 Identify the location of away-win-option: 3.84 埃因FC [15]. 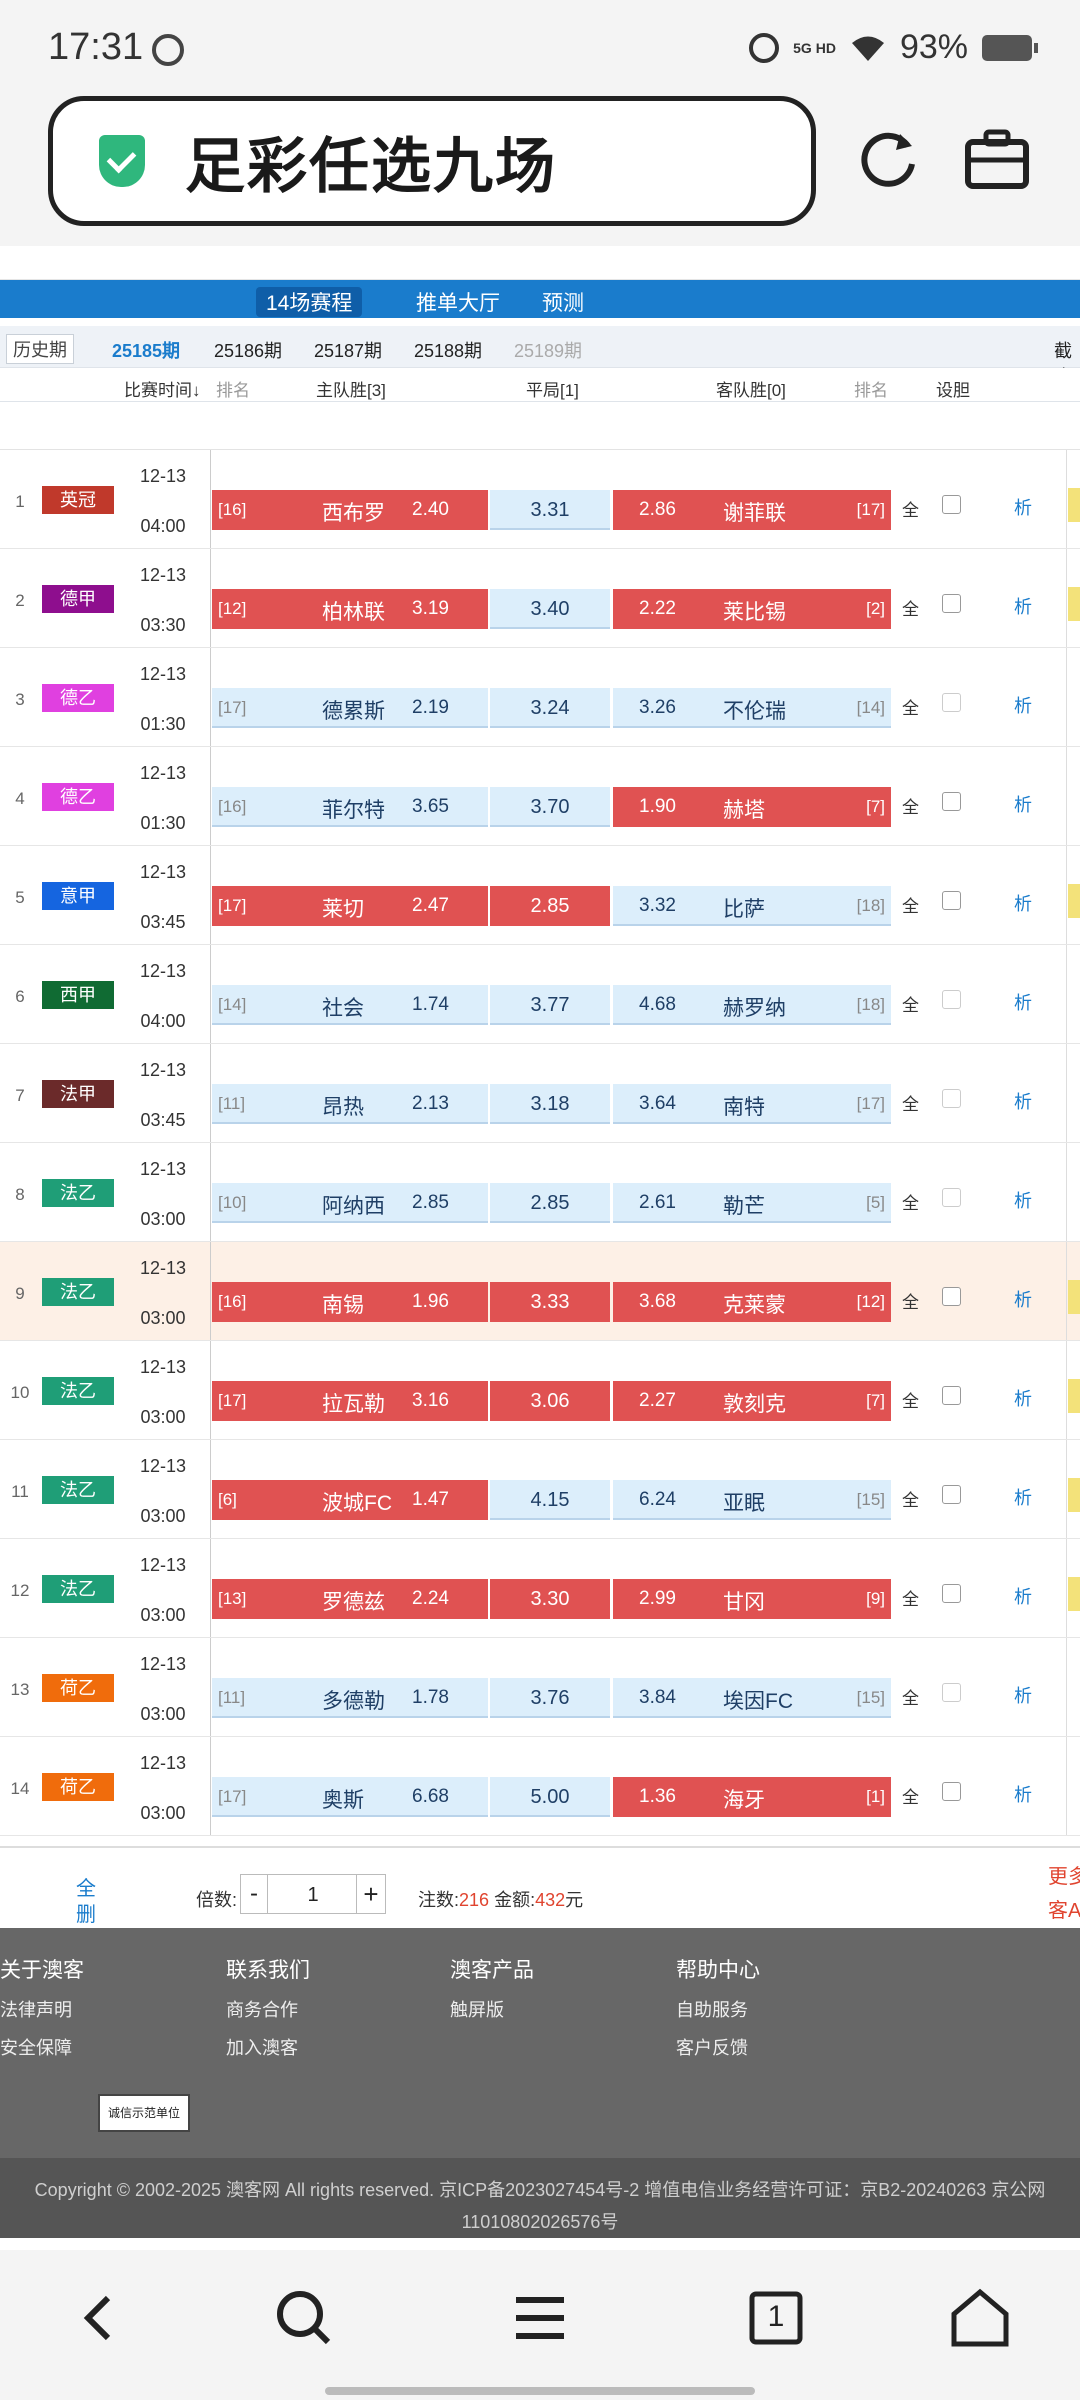
(752, 1698).